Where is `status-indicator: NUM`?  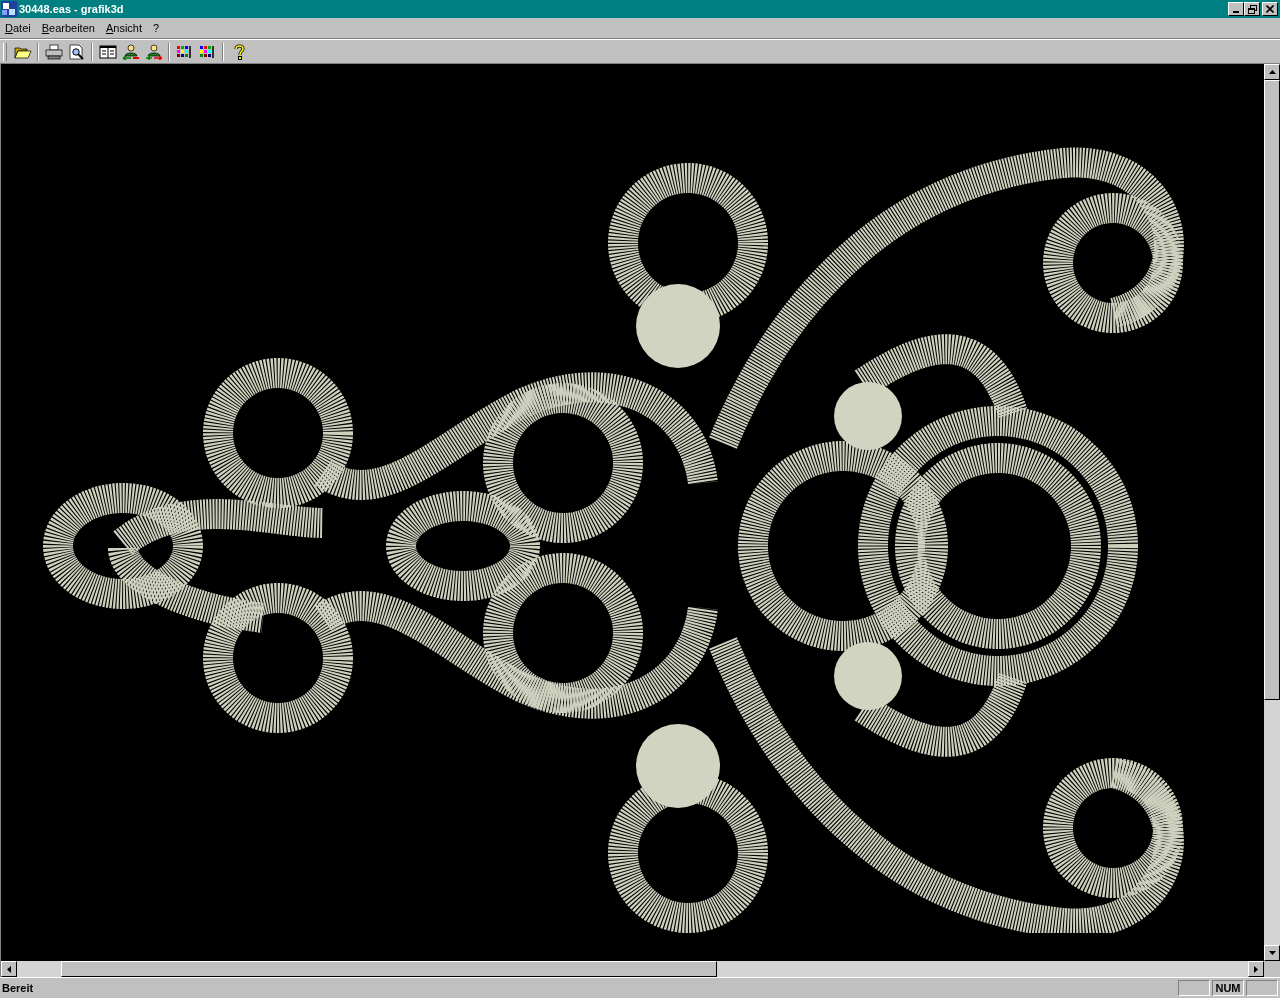
status-indicator: NUM is located at coordinates (1228, 988).